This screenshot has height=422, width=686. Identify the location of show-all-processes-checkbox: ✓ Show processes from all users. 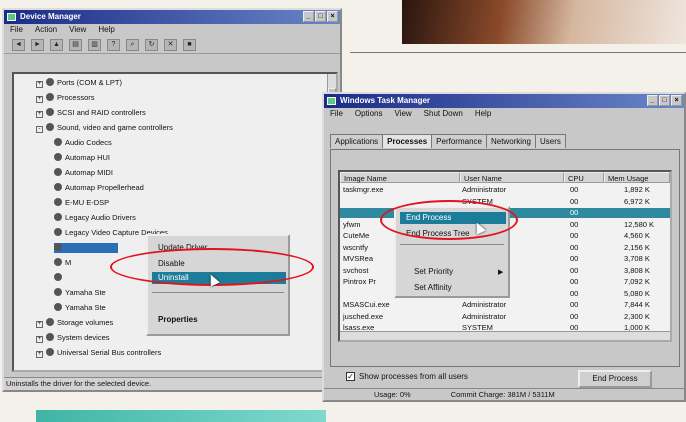
(407, 376).